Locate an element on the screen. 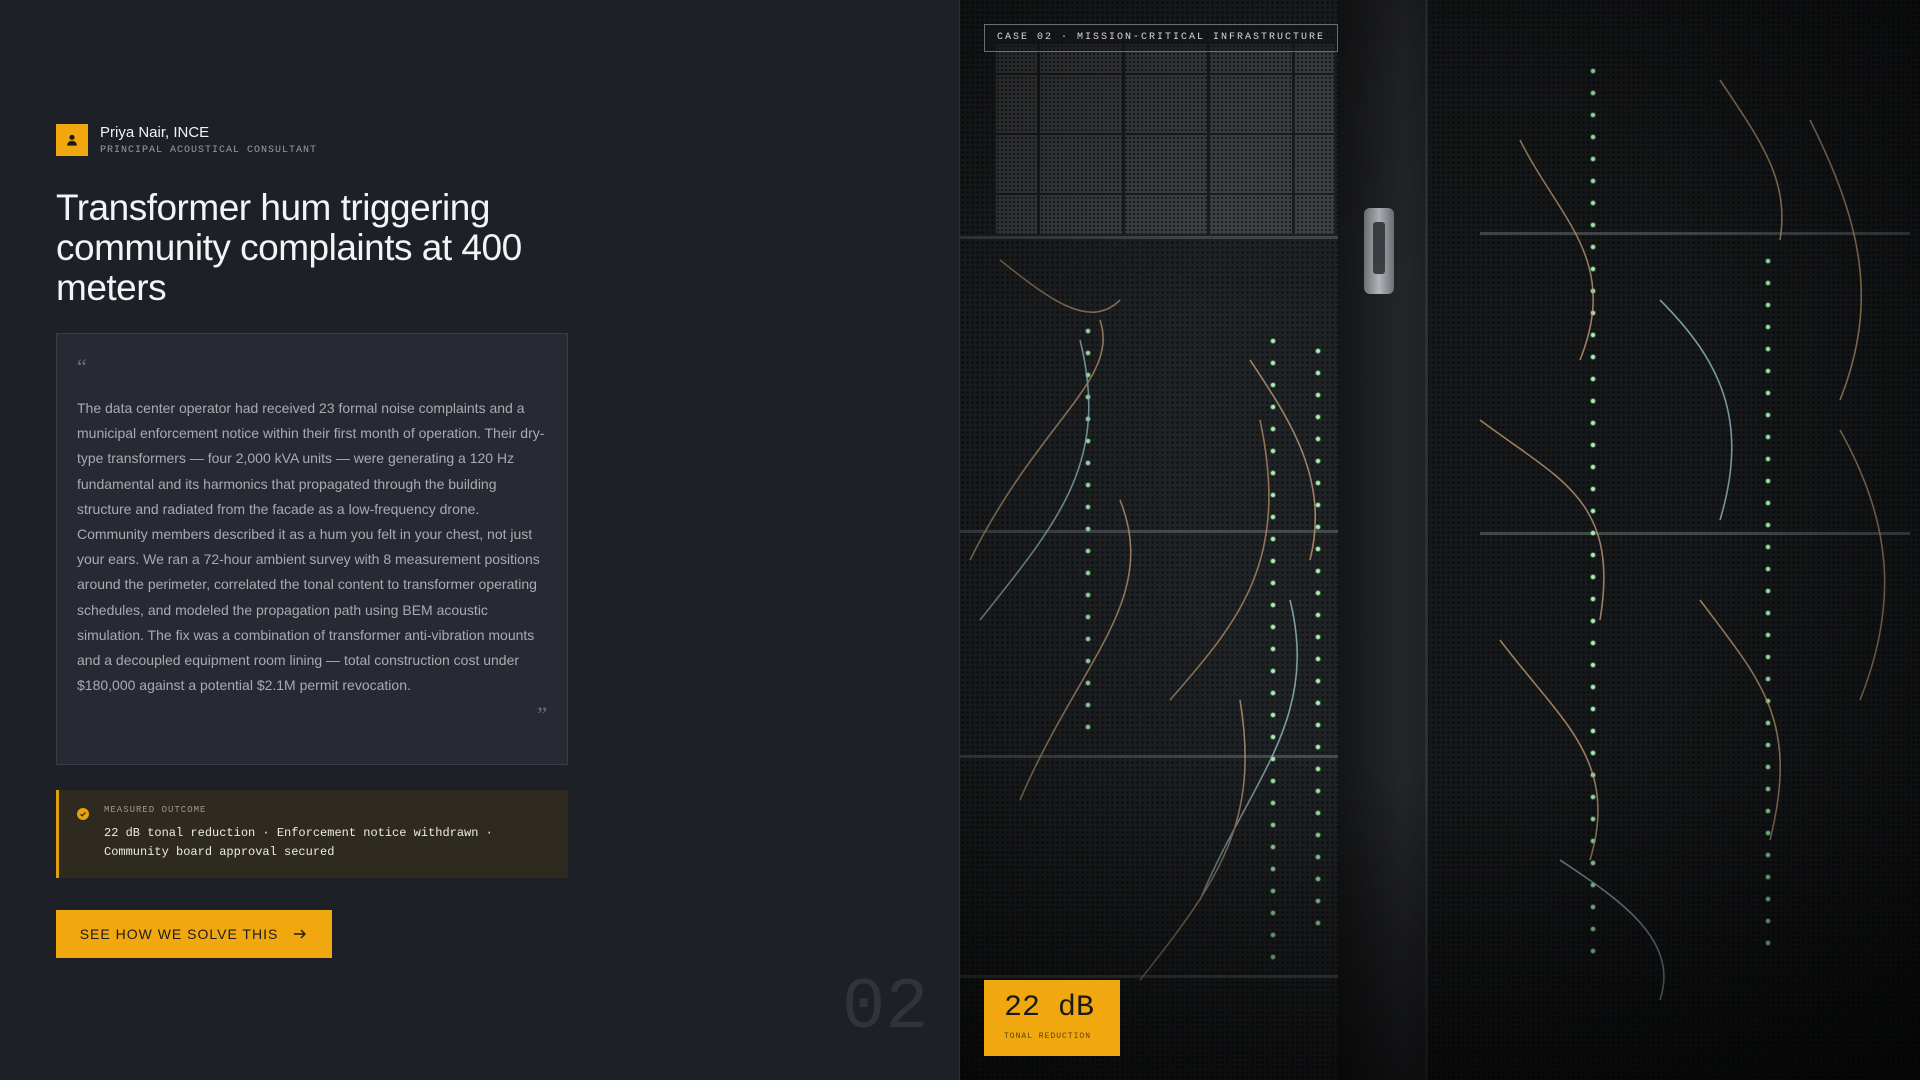 The height and width of the screenshot is (1080, 1920). result-badge: 22 dB TONAL REDUCTION is located at coordinates (1052, 1018).